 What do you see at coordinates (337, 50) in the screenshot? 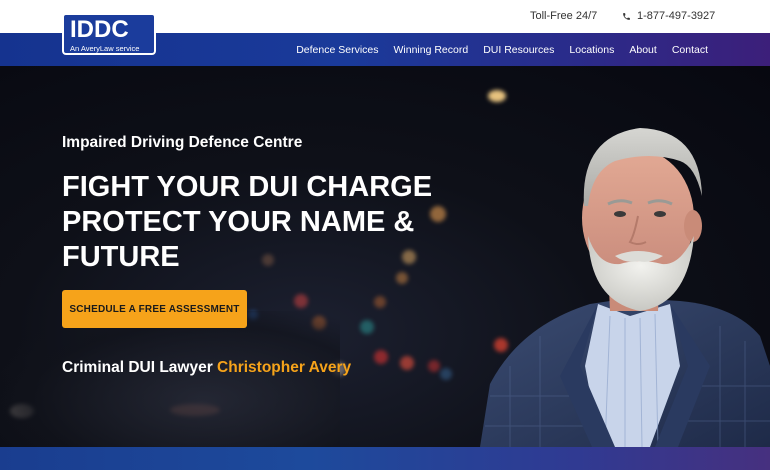
I see `nav-item-defence-services: Defence Services` at bounding box center [337, 50].